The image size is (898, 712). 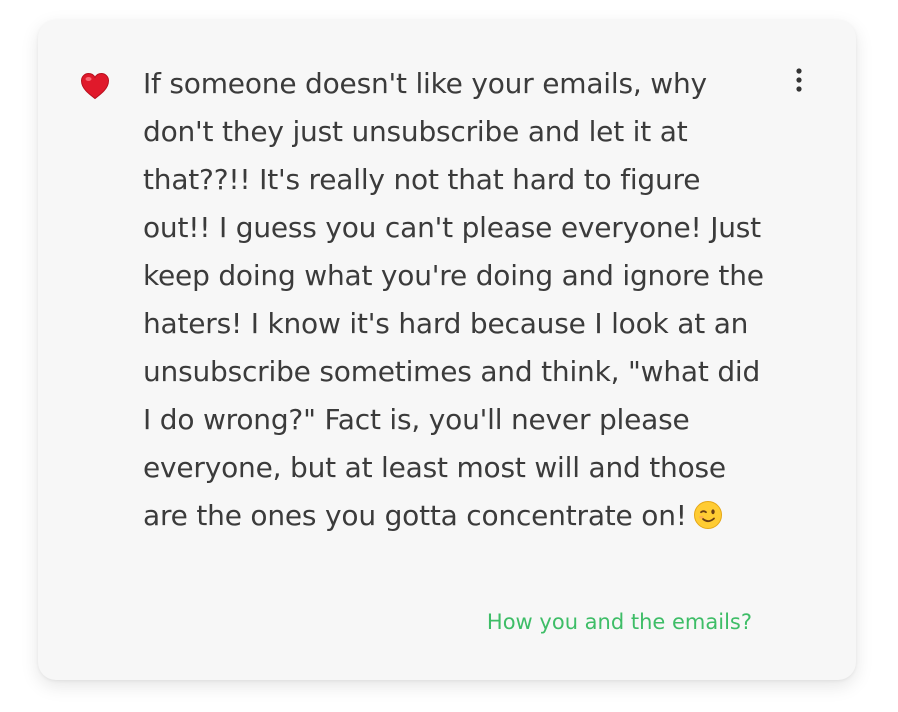 What do you see at coordinates (619, 622) in the screenshot?
I see `email-link: How you and the emails?` at bounding box center [619, 622].